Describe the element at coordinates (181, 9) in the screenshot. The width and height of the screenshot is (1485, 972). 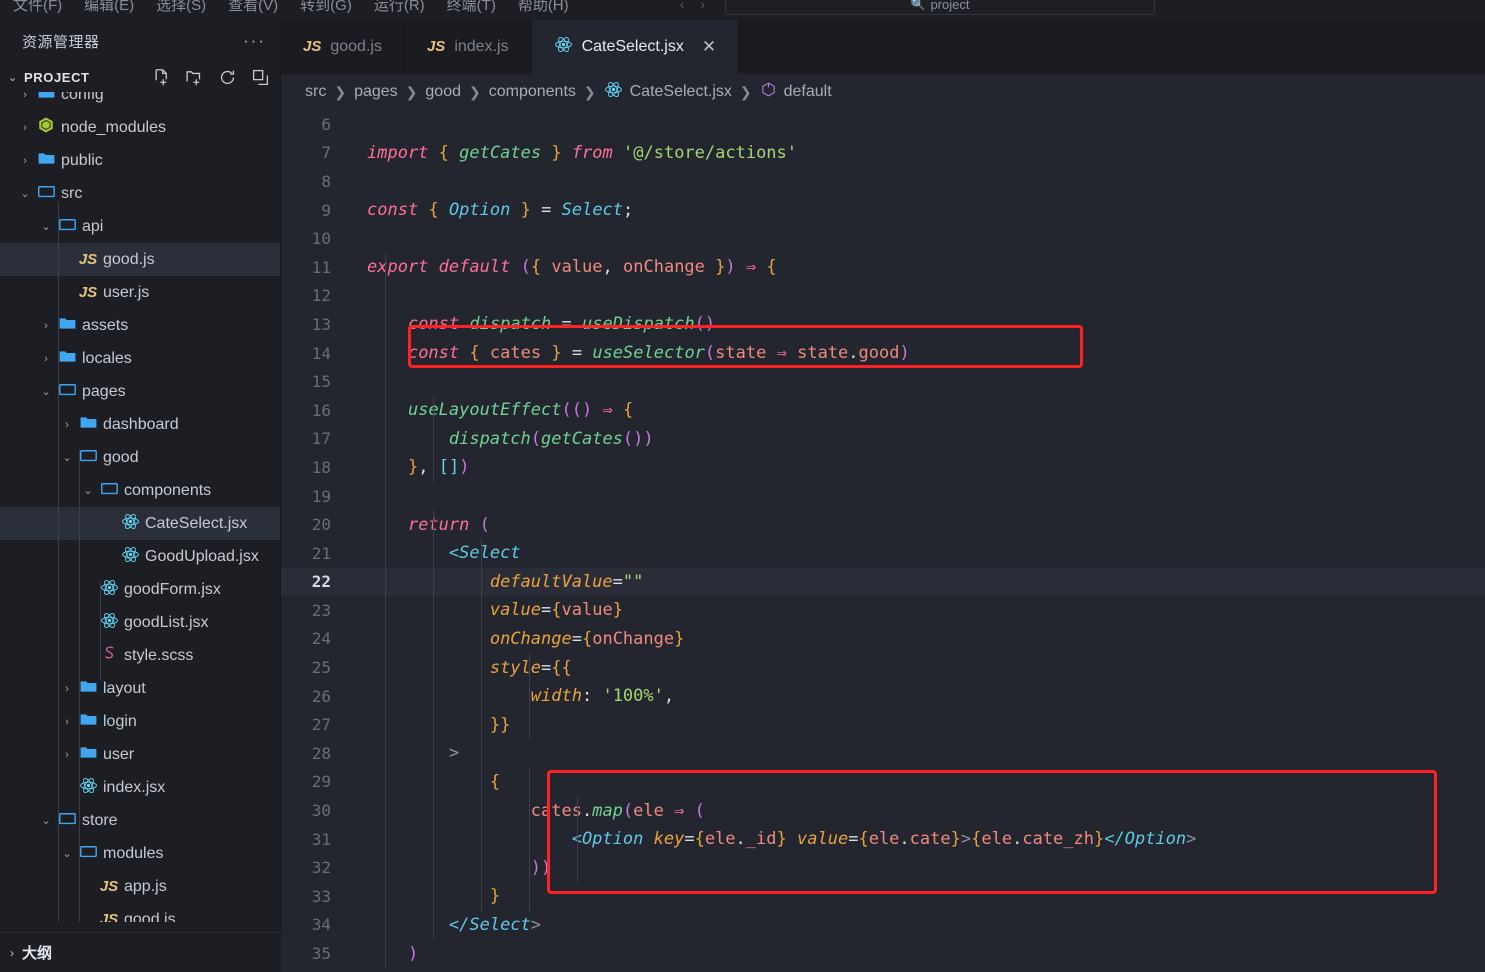
I see `menu-select: 选择(S)` at that location.